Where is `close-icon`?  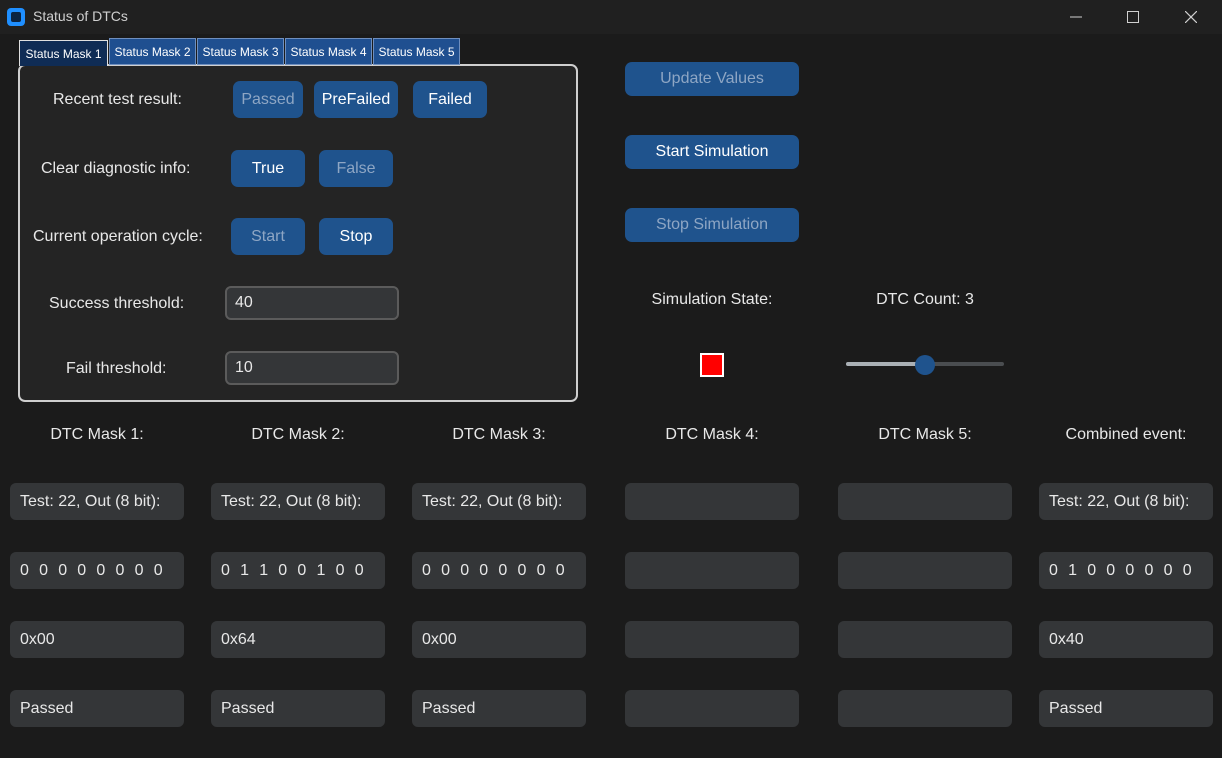 close-icon is located at coordinates (1191, 17).